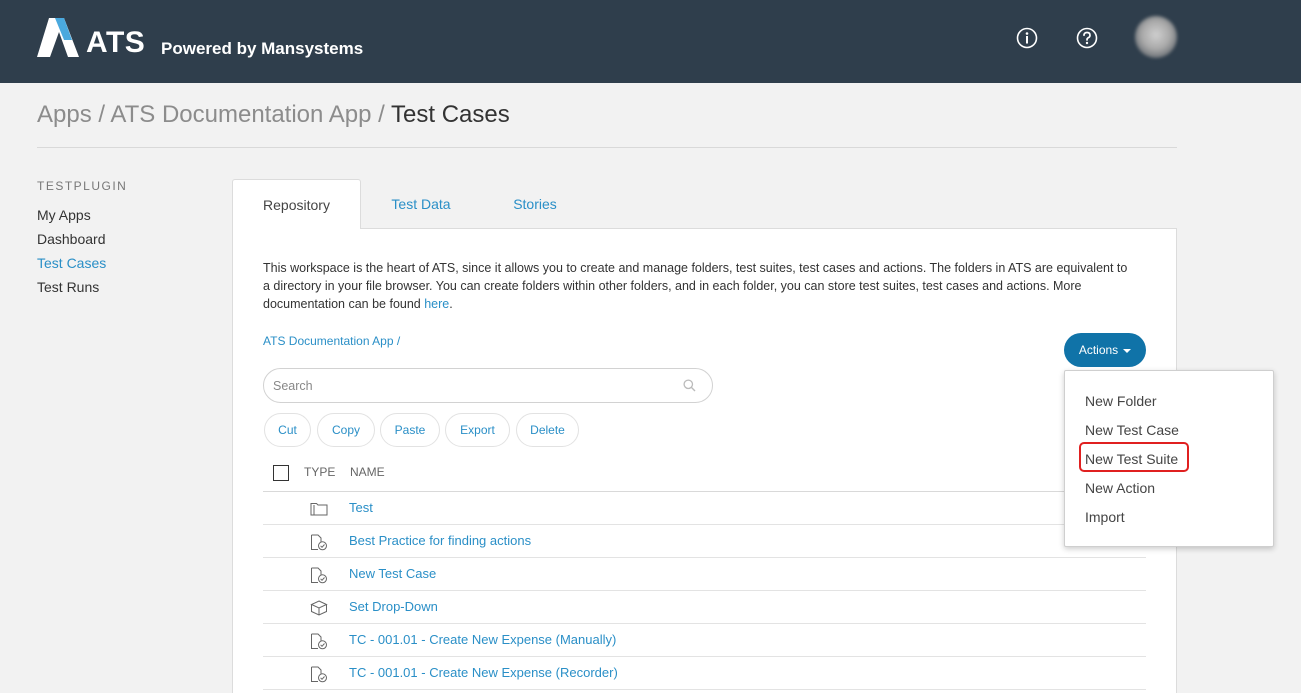 The width and height of the screenshot is (1301, 693). What do you see at coordinates (1131, 459) in the screenshot?
I see `menu-item-new-test-suite: New Test Suite` at bounding box center [1131, 459].